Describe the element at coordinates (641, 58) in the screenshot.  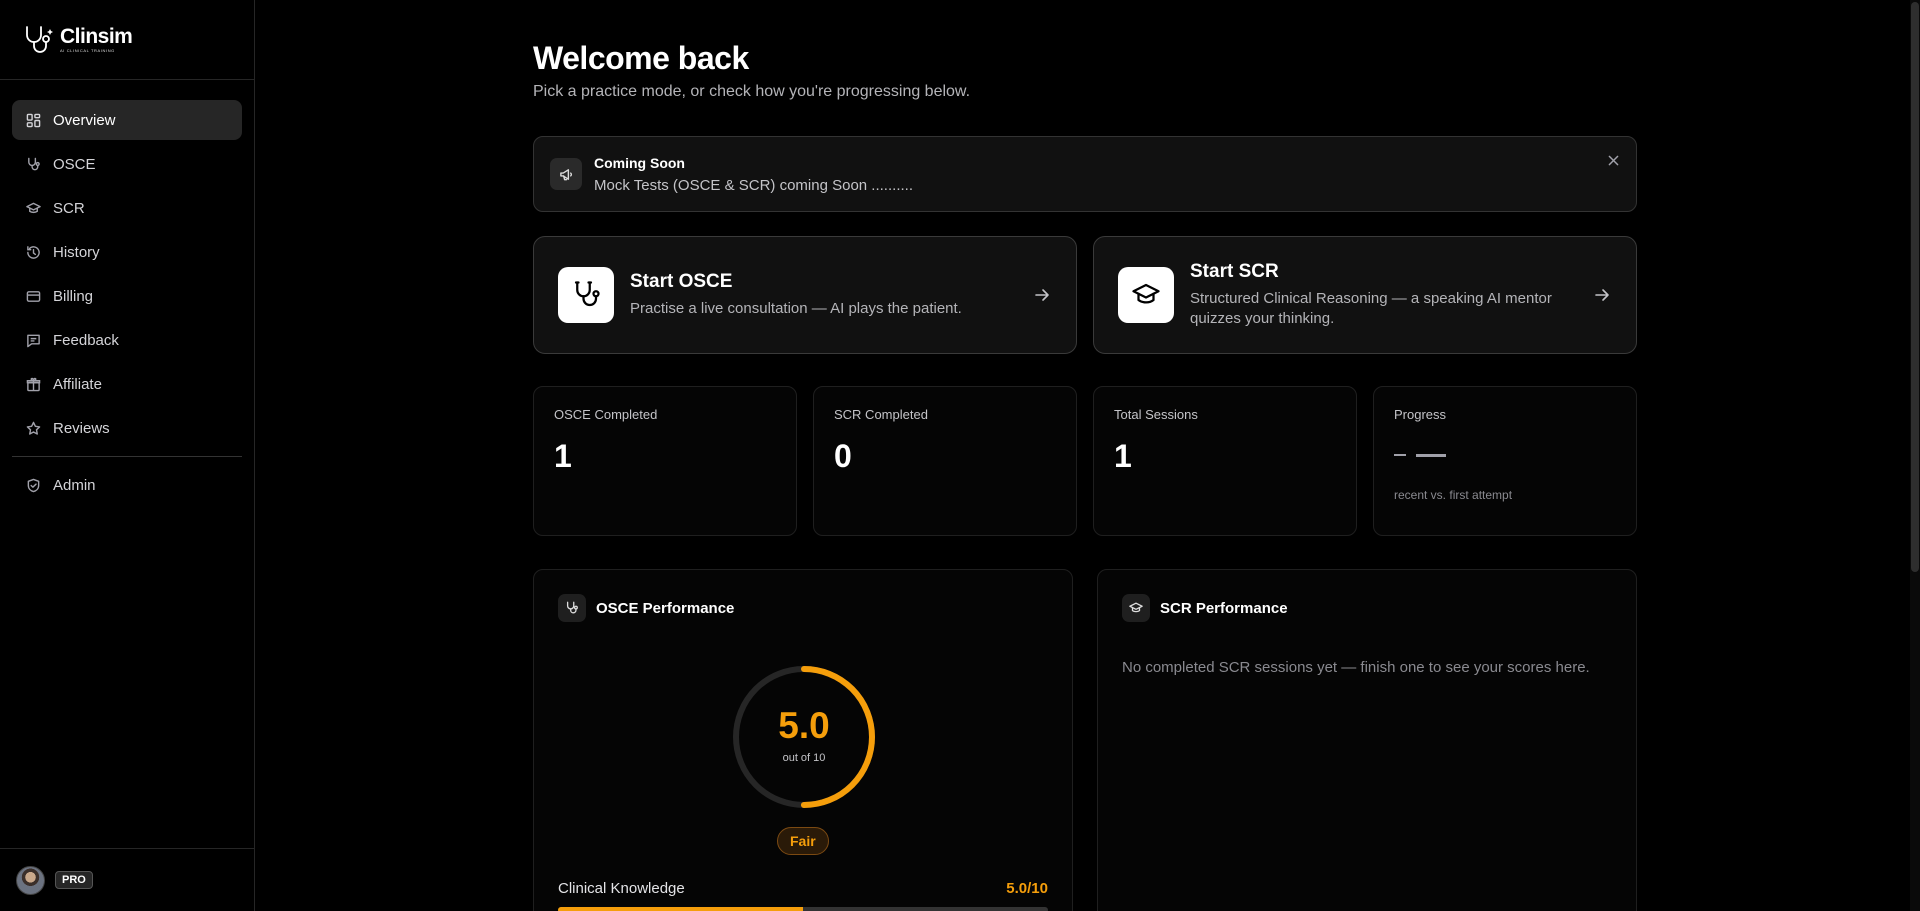
I see `page-title: Welcome back` at that location.